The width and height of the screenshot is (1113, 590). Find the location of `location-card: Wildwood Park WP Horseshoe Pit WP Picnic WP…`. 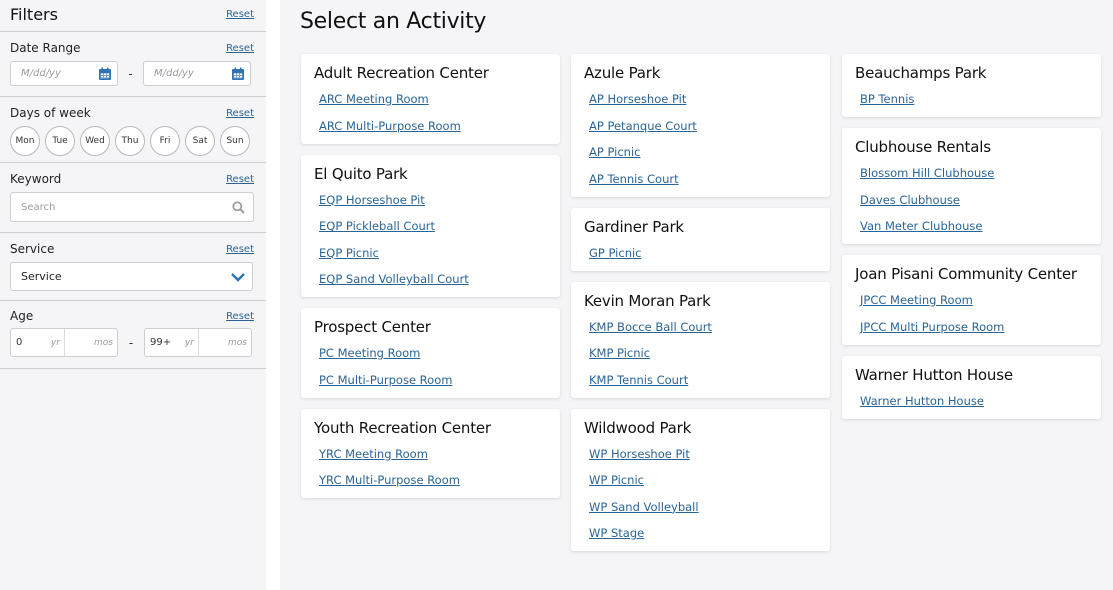

location-card: Wildwood Park WP Horseshoe Pit WP Picnic WP… is located at coordinates (700, 479).